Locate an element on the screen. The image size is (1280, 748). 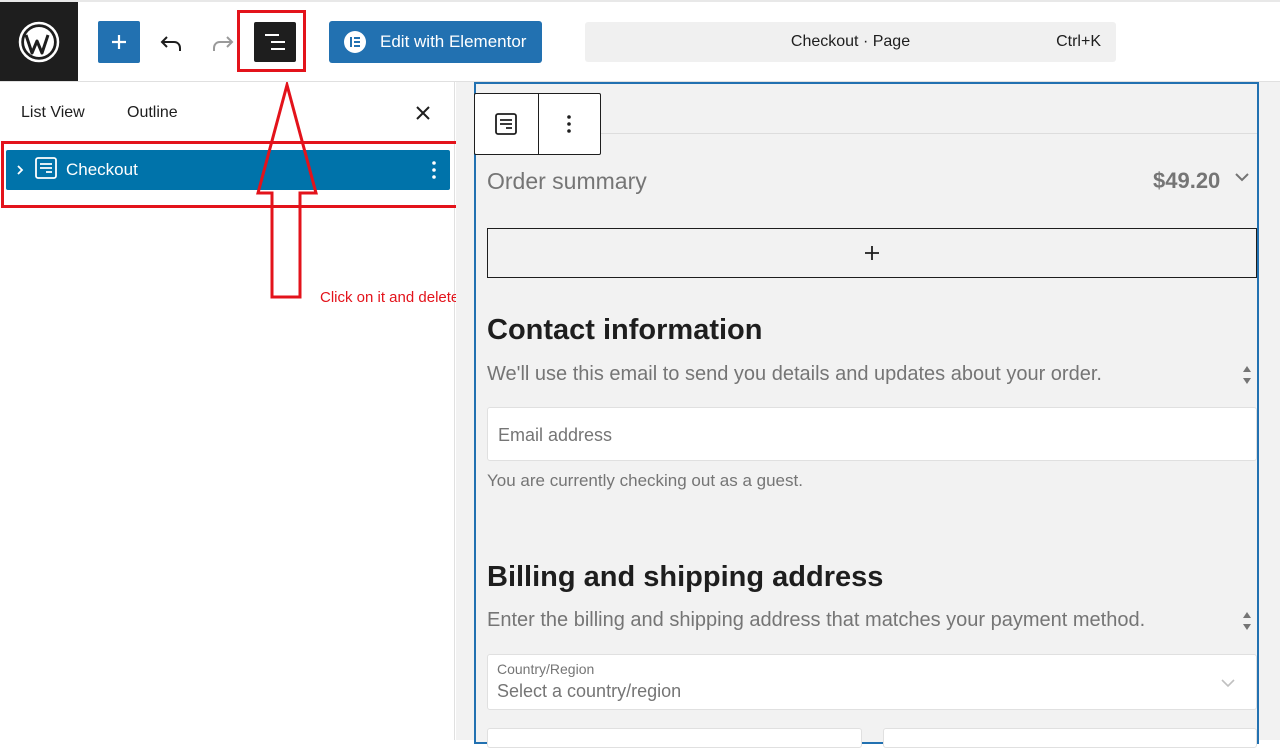
annotation-text: Click on it and delete it is located at coordinates (395, 297).